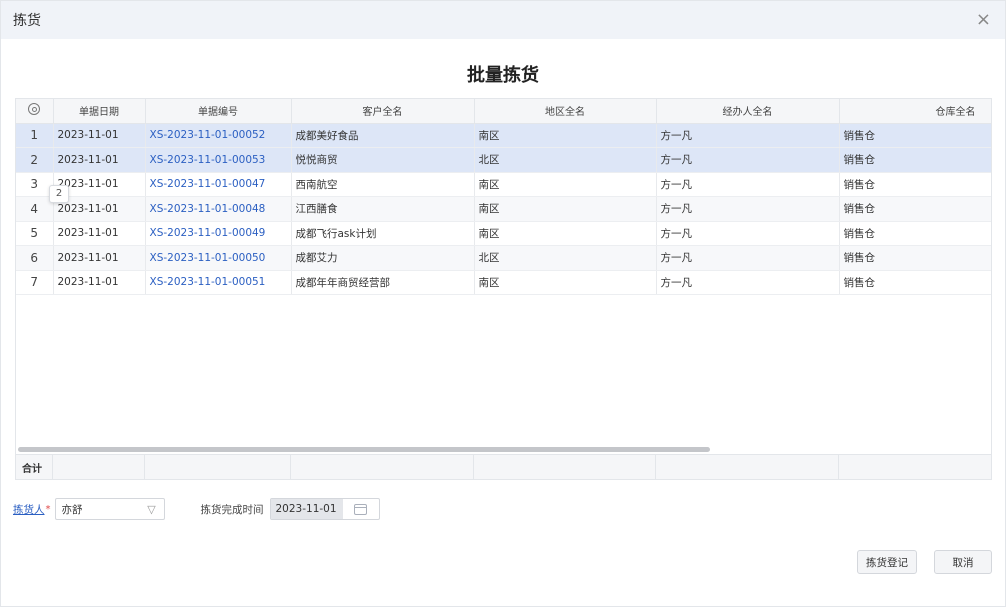 This screenshot has height=607, width=1006. I want to click on summary-row: 合计, so click(503, 466).